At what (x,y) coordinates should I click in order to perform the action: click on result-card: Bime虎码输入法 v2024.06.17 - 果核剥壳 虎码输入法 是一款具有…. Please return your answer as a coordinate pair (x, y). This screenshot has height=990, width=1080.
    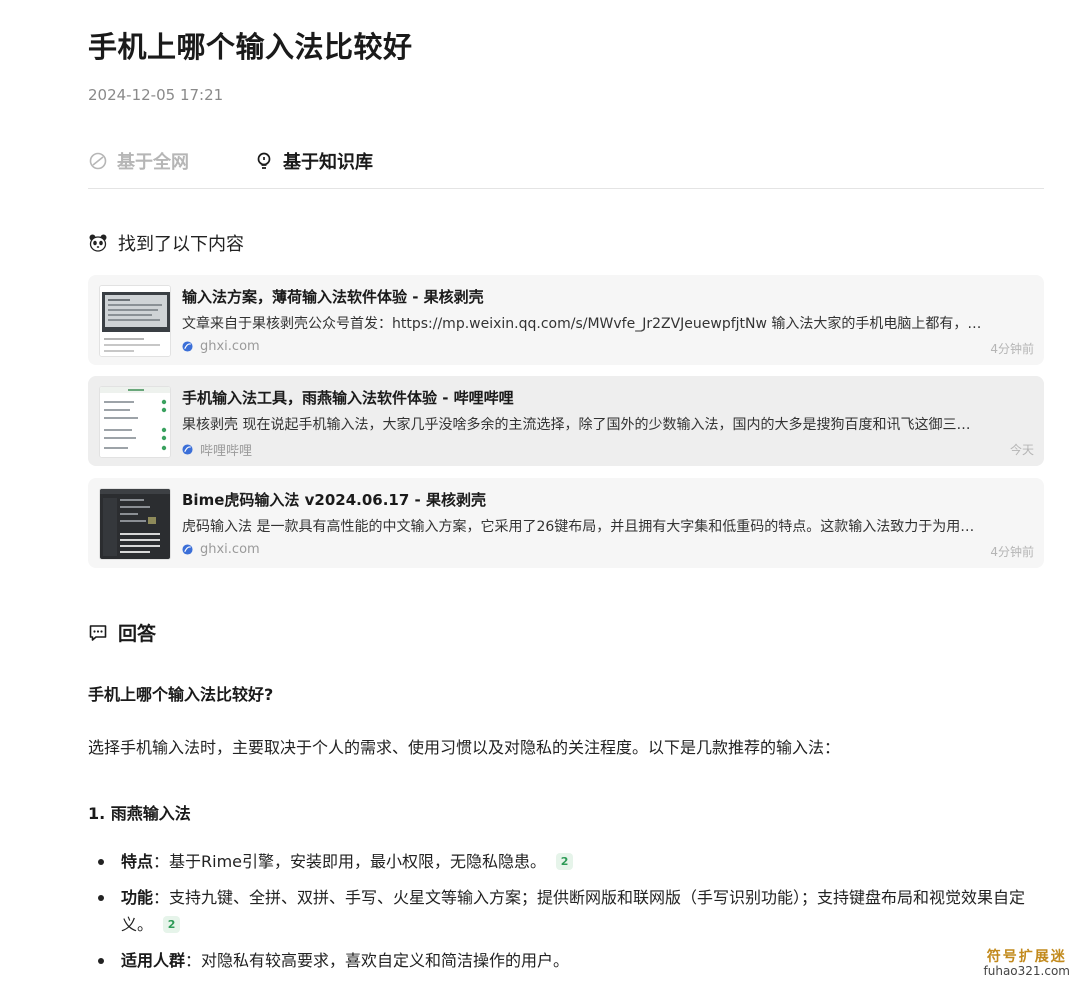
    Looking at the image, I should click on (566, 523).